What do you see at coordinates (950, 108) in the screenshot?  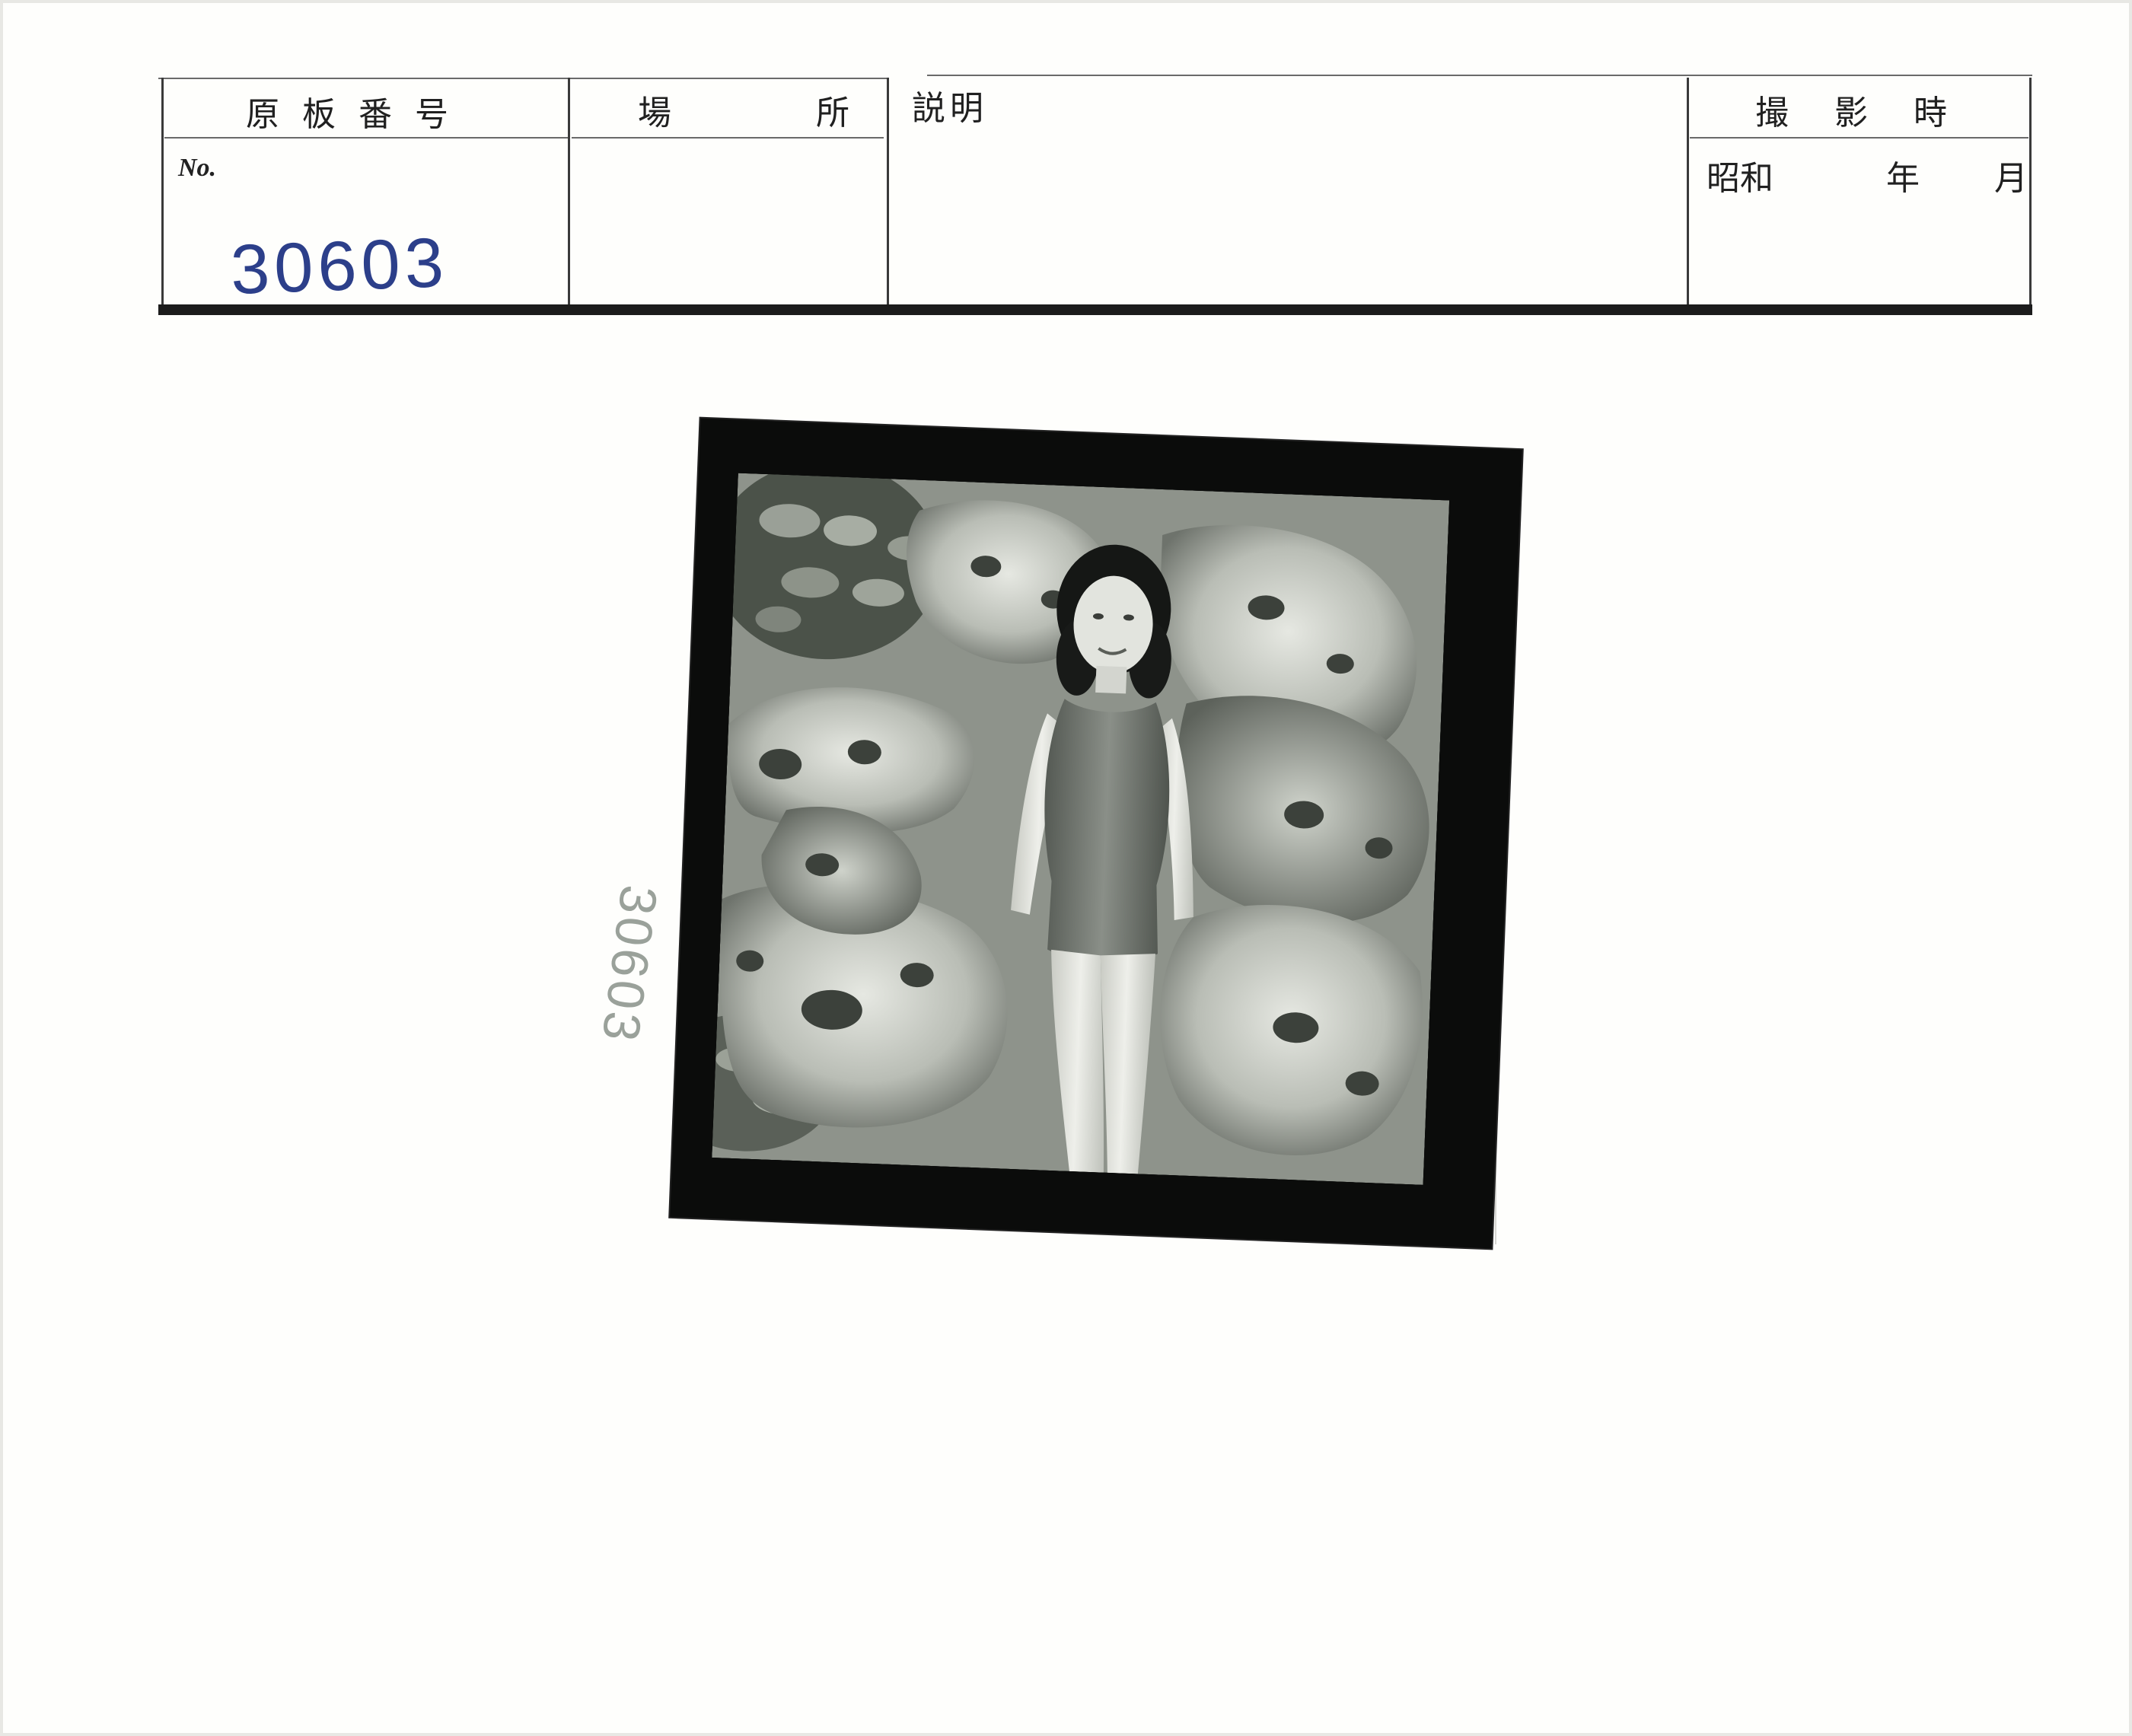 I see `description-header: 説明` at bounding box center [950, 108].